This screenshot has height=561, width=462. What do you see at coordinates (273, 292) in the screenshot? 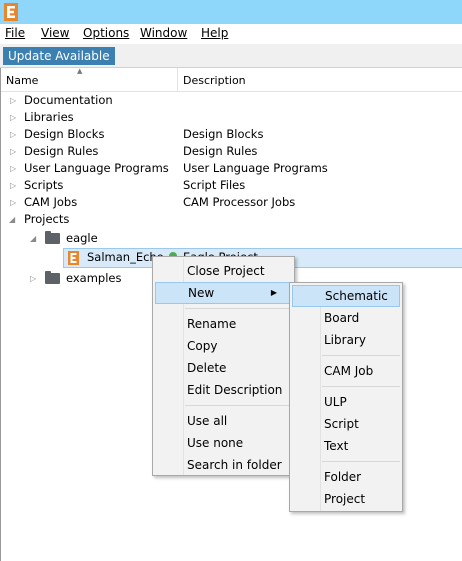
I see `submenu-arrow-icon: ▶` at bounding box center [273, 292].